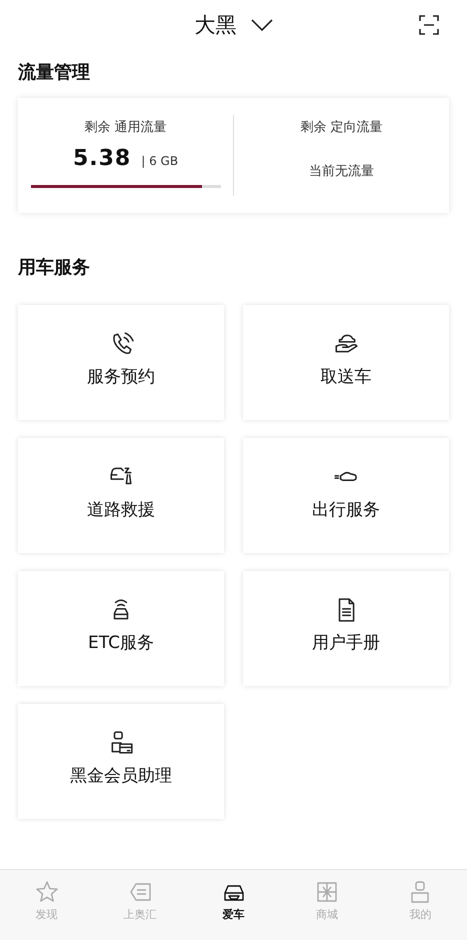 The height and width of the screenshot is (940, 467). What do you see at coordinates (125, 127) in the screenshot?
I see `traffic-label: 剩余 通用流量` at bounding box center [125, 127].